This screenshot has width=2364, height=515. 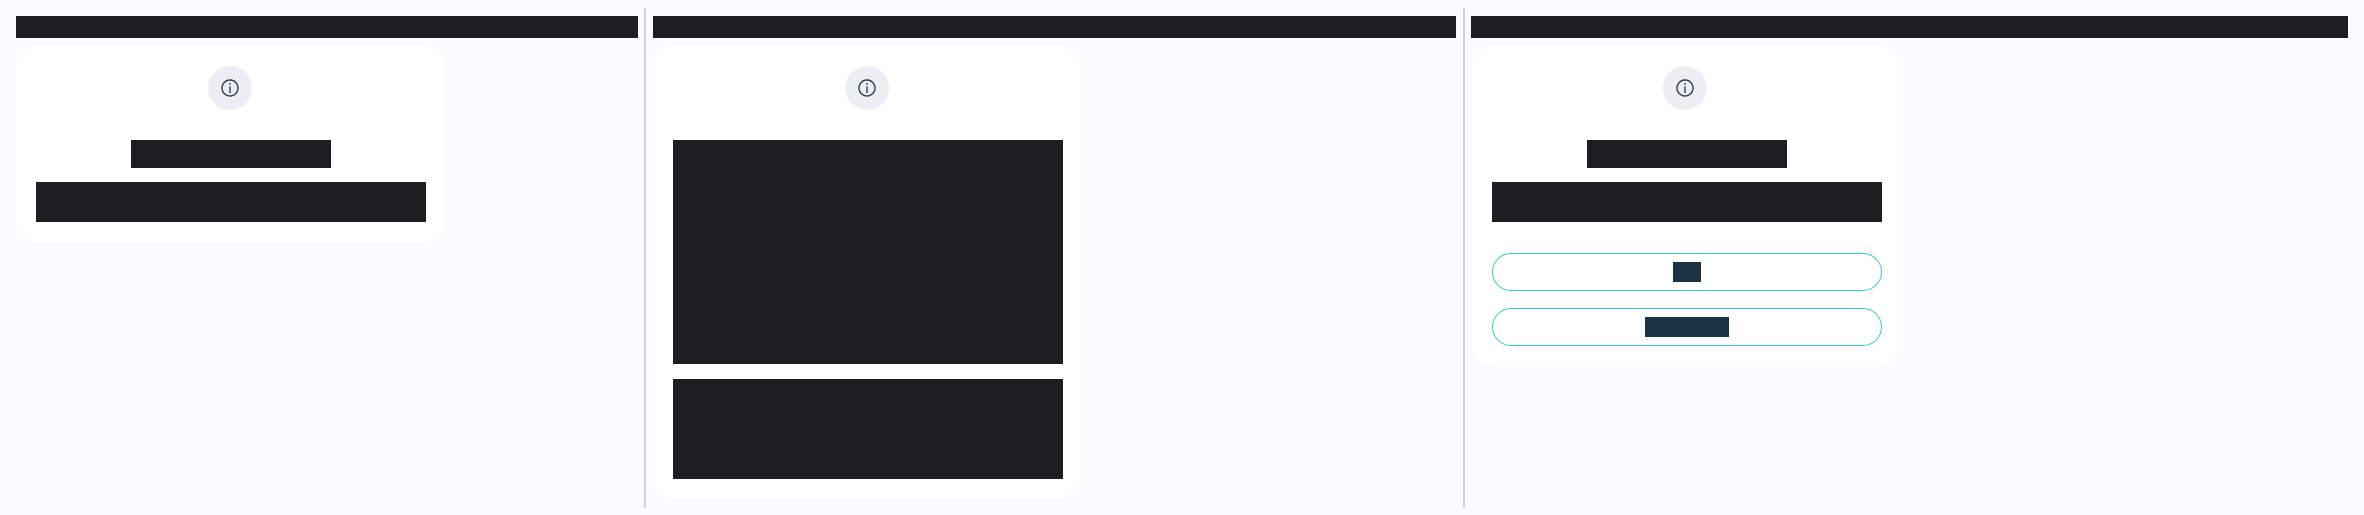 What do you see at coordinates (868, 252) in the screenshot?
I see `panel-2-dialog-title` at bounding box center [868, 252].